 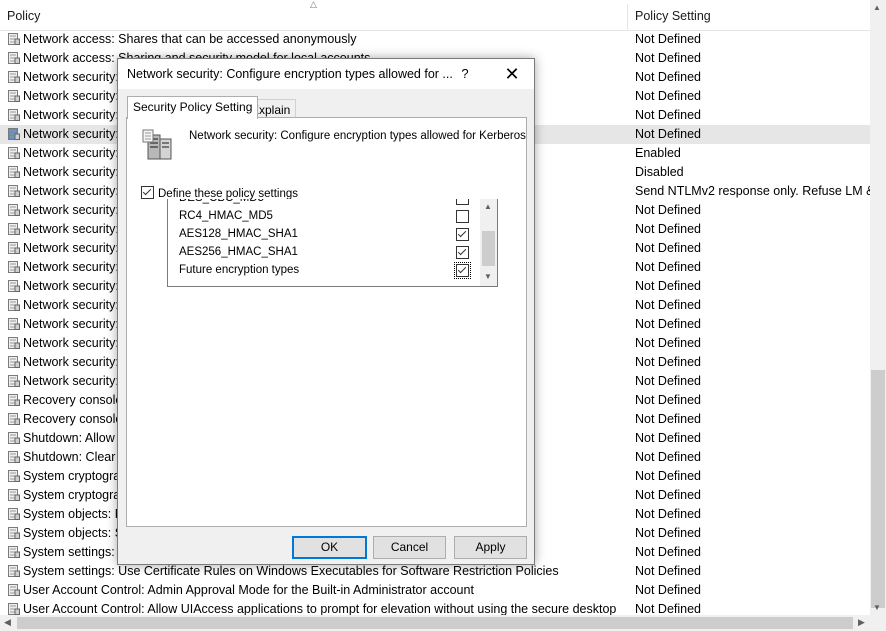 What do you see at coordinates (313, 4) in the screenshot?
I see `sort-arrow-icon: △` at bounding box center [313, 4].